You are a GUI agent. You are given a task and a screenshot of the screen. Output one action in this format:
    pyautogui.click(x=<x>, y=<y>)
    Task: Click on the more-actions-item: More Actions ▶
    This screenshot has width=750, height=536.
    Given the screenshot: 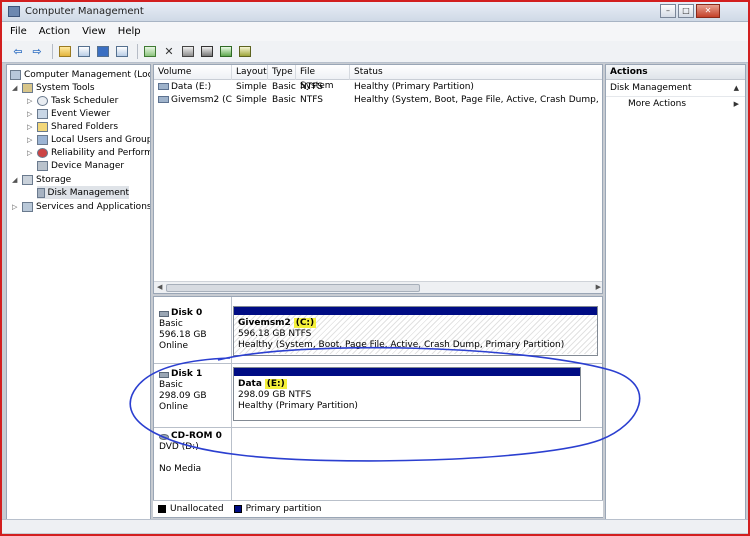 What is the action you would take?
    pyautogui.click(x=675, y=104)
    